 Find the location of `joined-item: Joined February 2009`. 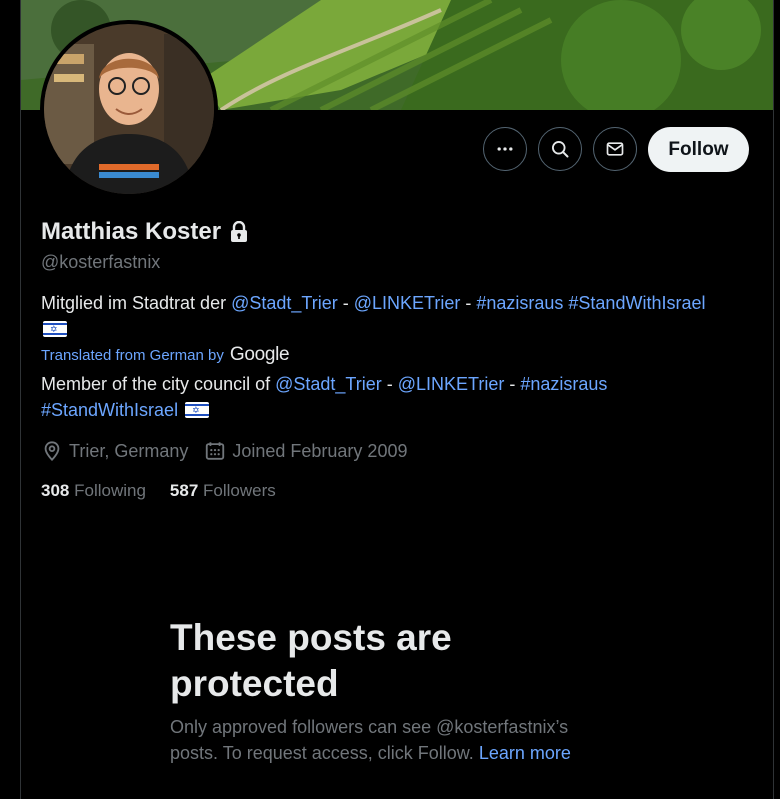

joined-item: Joined February 2009 is located at coordinates (305, 451).